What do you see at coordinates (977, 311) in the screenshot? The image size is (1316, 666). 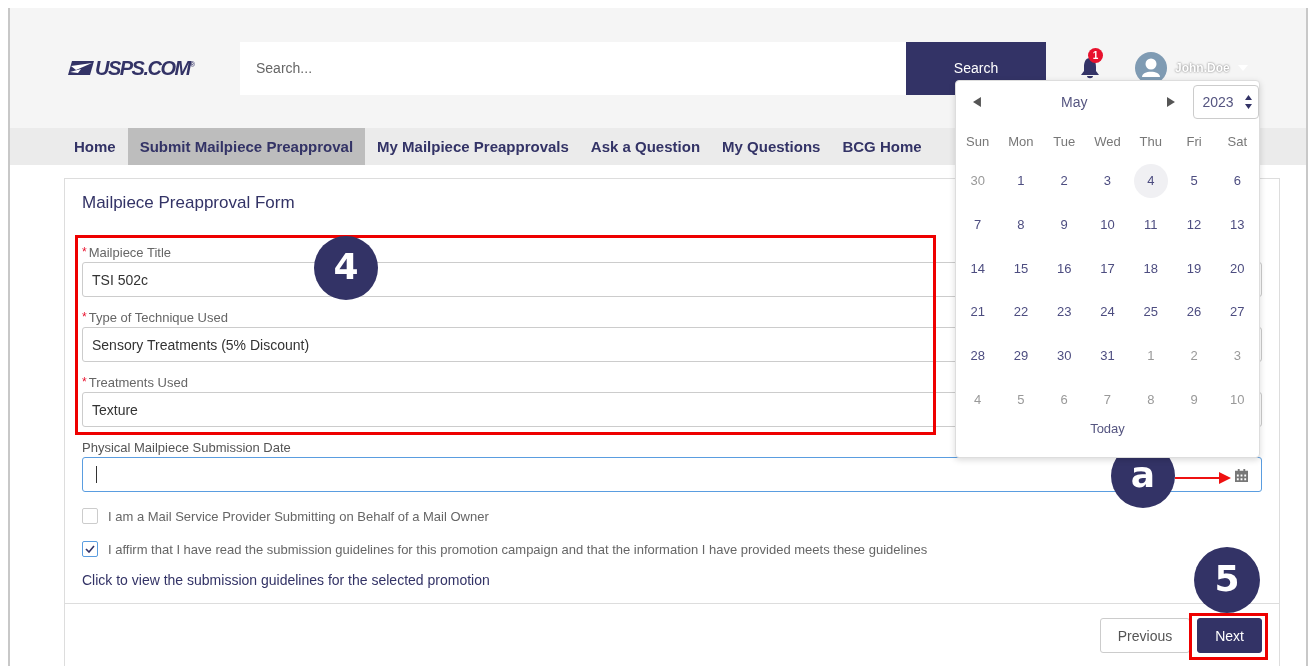 I see `calendar-day: 21` at bounding box center [977, 311].